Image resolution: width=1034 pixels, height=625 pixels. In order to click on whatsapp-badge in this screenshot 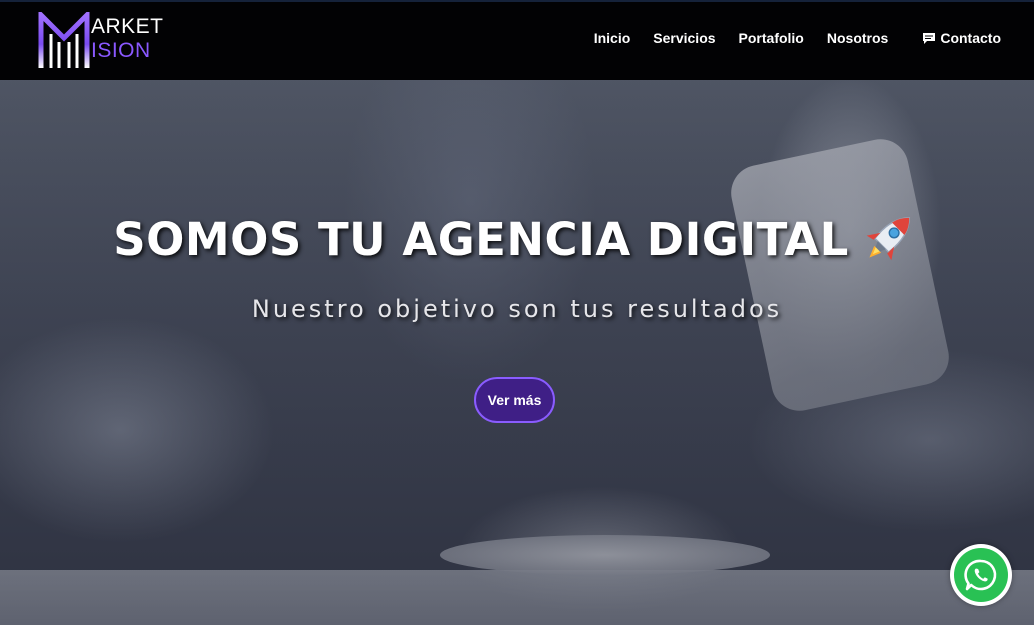, I will do `click(981, 575)`.